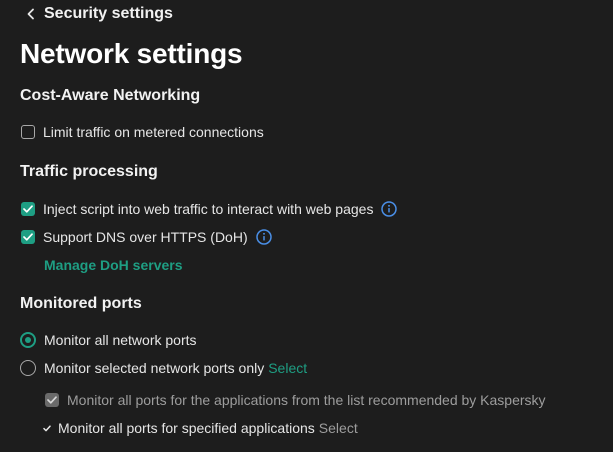 The height and width of the screenshot is (452, 613). I want to click on monitor-all-ports-label: Monitor all network ports, so click(120, 340).